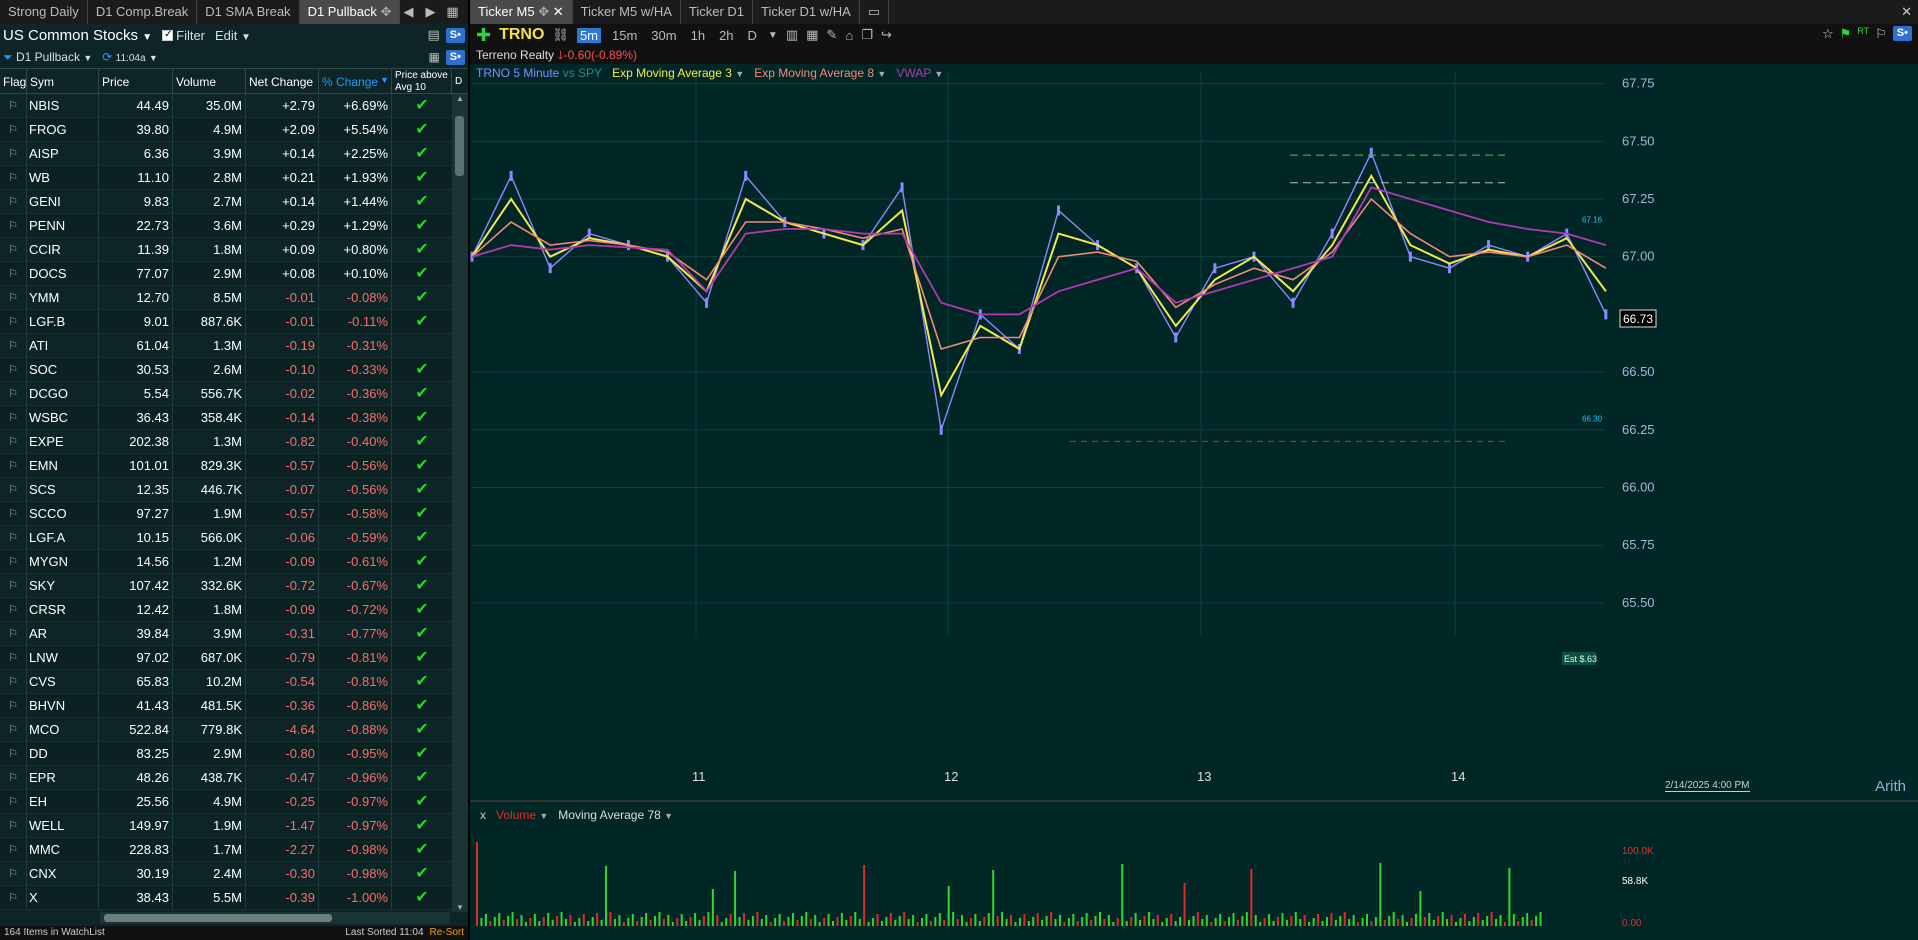 The height and width of the screenshot is (940, 1918). I want to click on move-icon: ✥, so click(543, 11).